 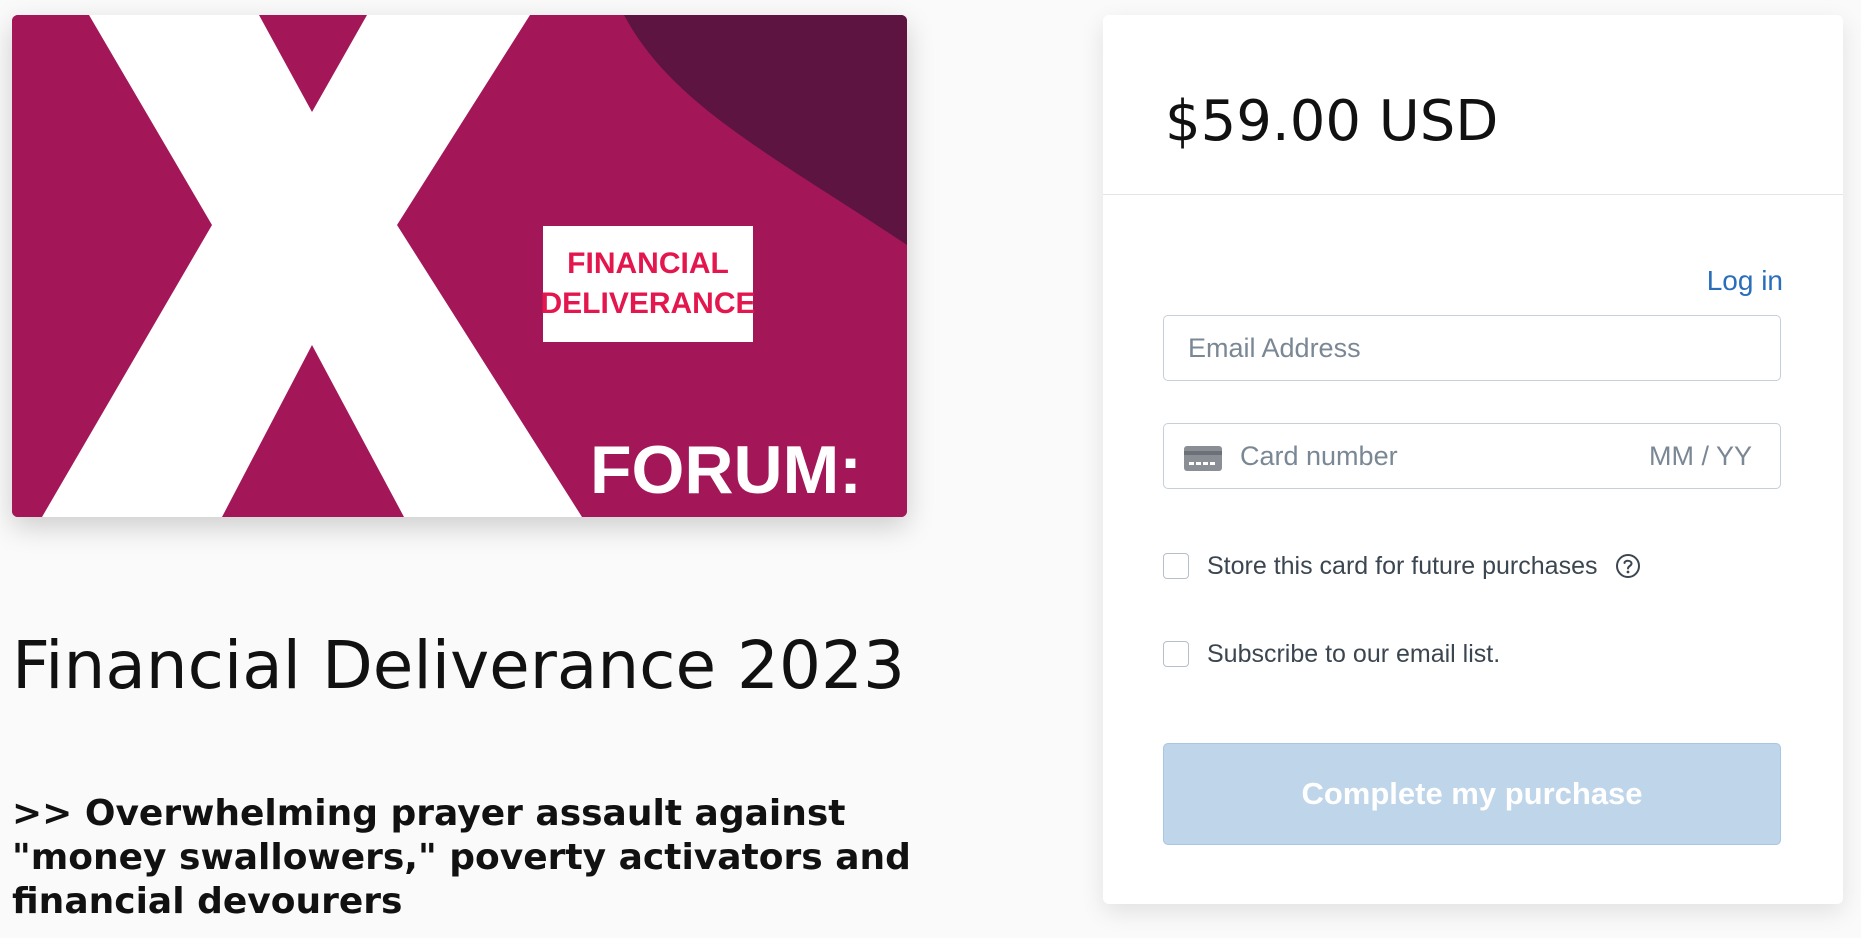 I want to click on image-forum-text: FORUM:, so click(x=725, y=470).